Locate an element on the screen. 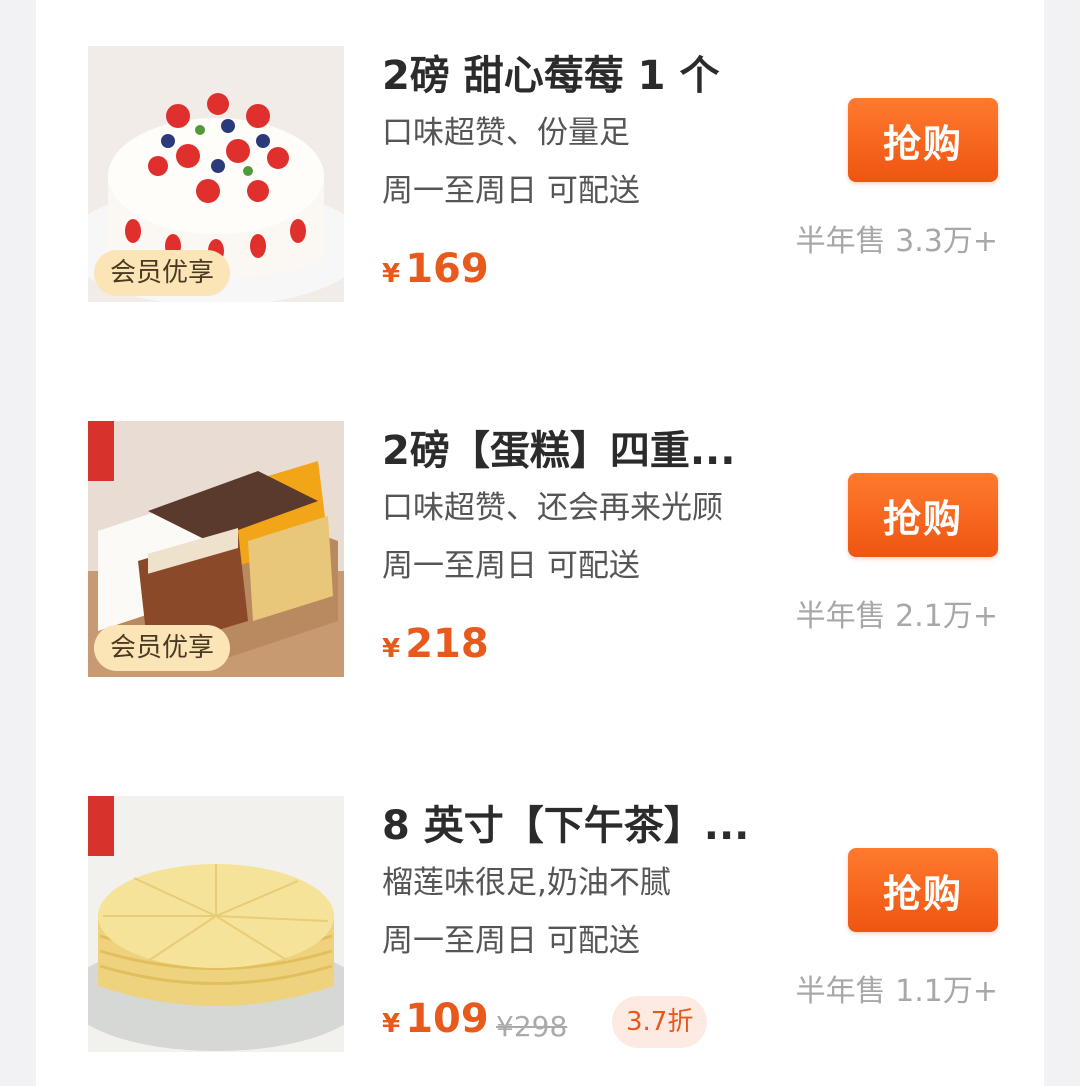 Image resolution: width=1080 pixels, height=1086 pixels. product-price: ¥ 169 is located at coordinates (435, 274).